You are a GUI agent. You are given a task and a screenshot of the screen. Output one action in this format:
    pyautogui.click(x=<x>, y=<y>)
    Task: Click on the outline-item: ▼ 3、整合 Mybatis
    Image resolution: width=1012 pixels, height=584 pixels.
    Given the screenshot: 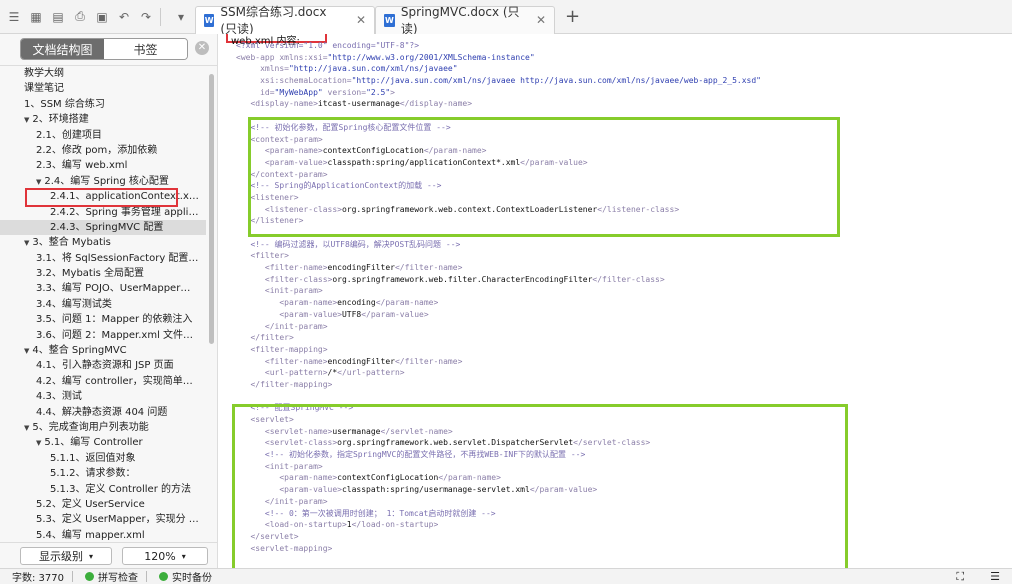 What is the action you would take?
    pyautogui.click(x=103, y=242)
    